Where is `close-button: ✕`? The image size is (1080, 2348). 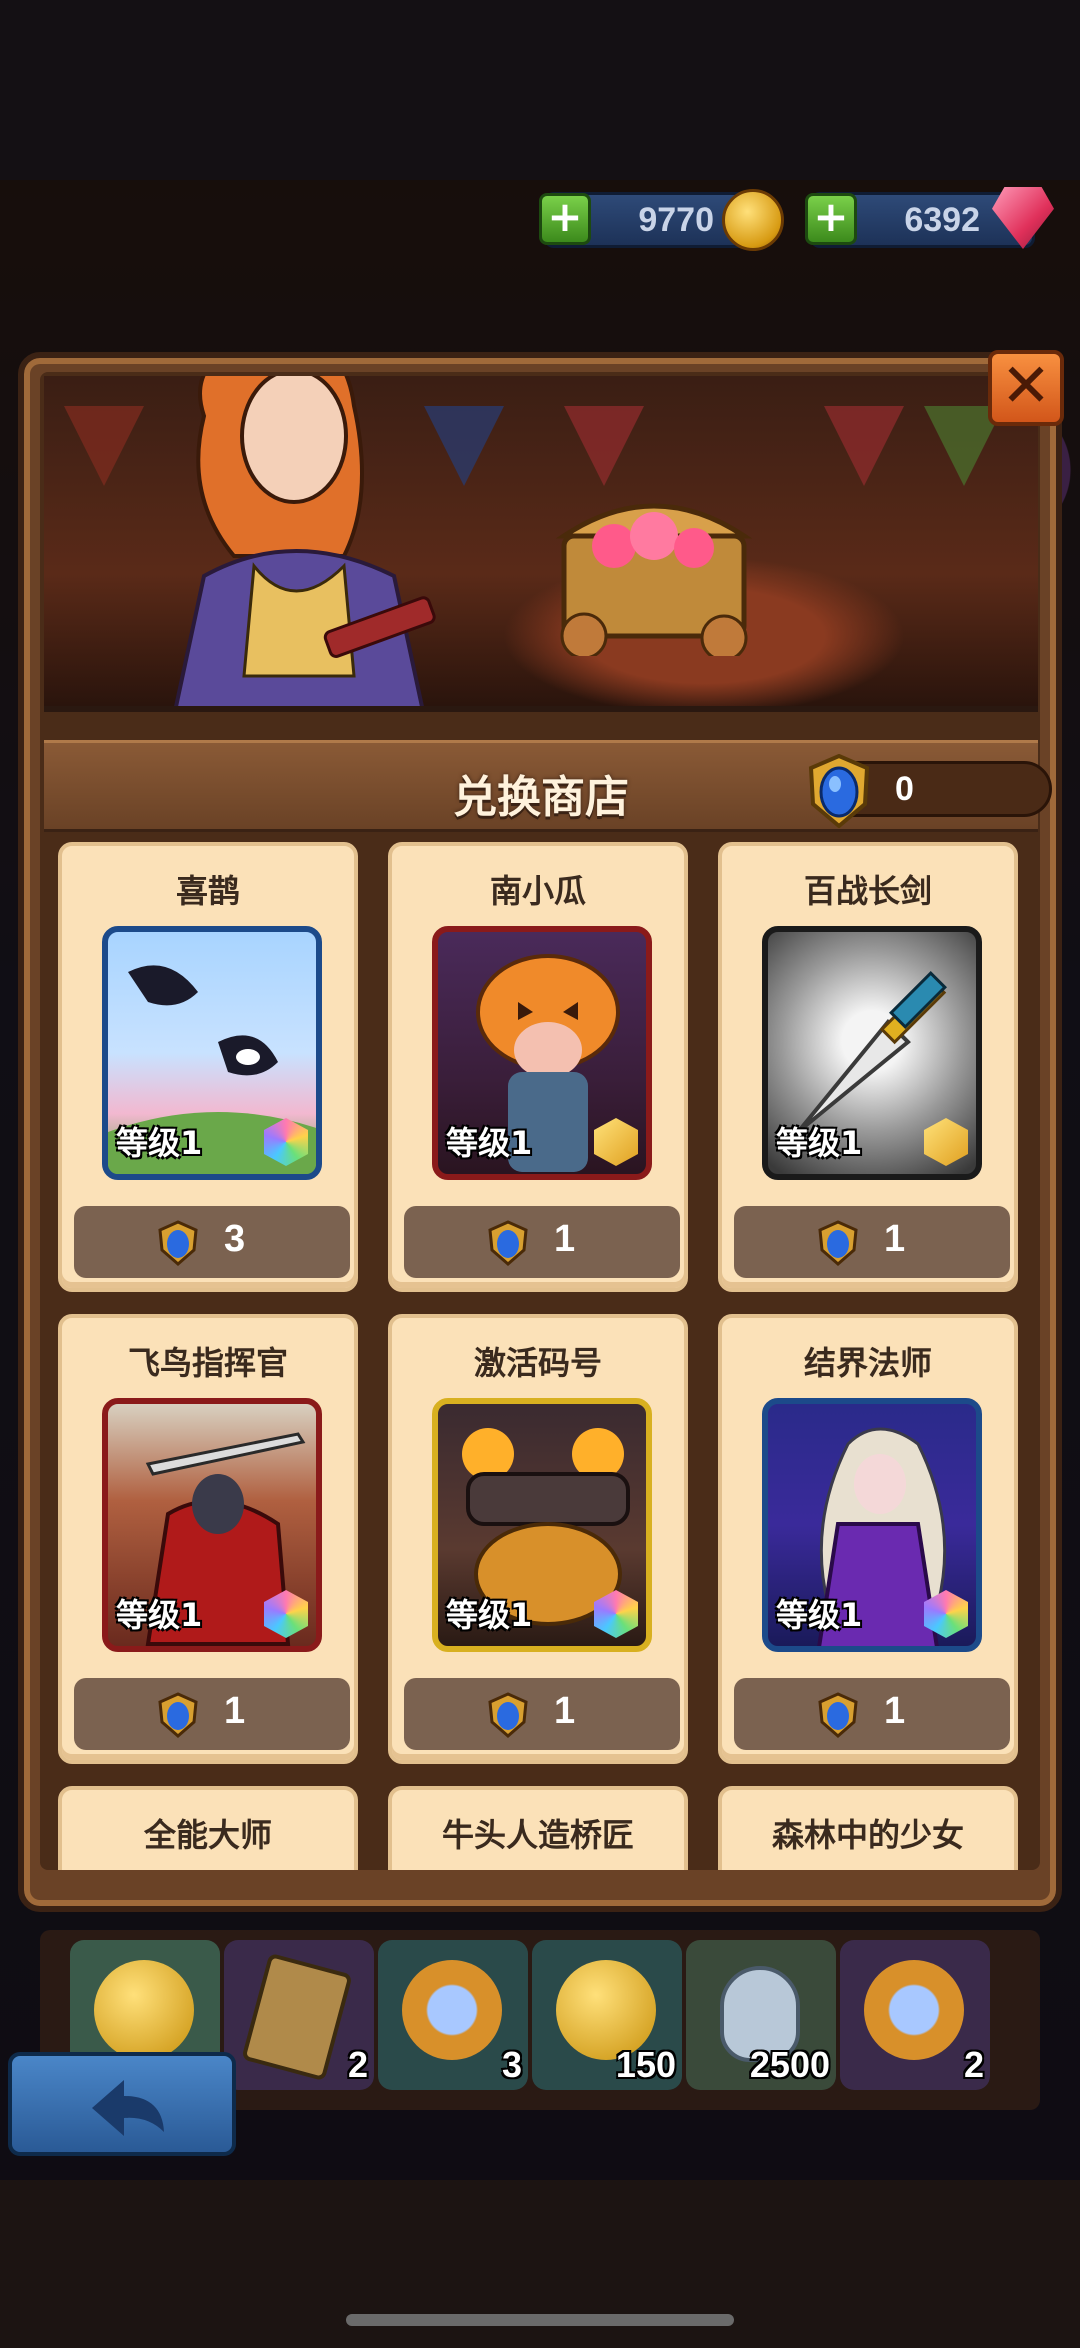 close-button: ✕ is located at coordinates (1026, 388).